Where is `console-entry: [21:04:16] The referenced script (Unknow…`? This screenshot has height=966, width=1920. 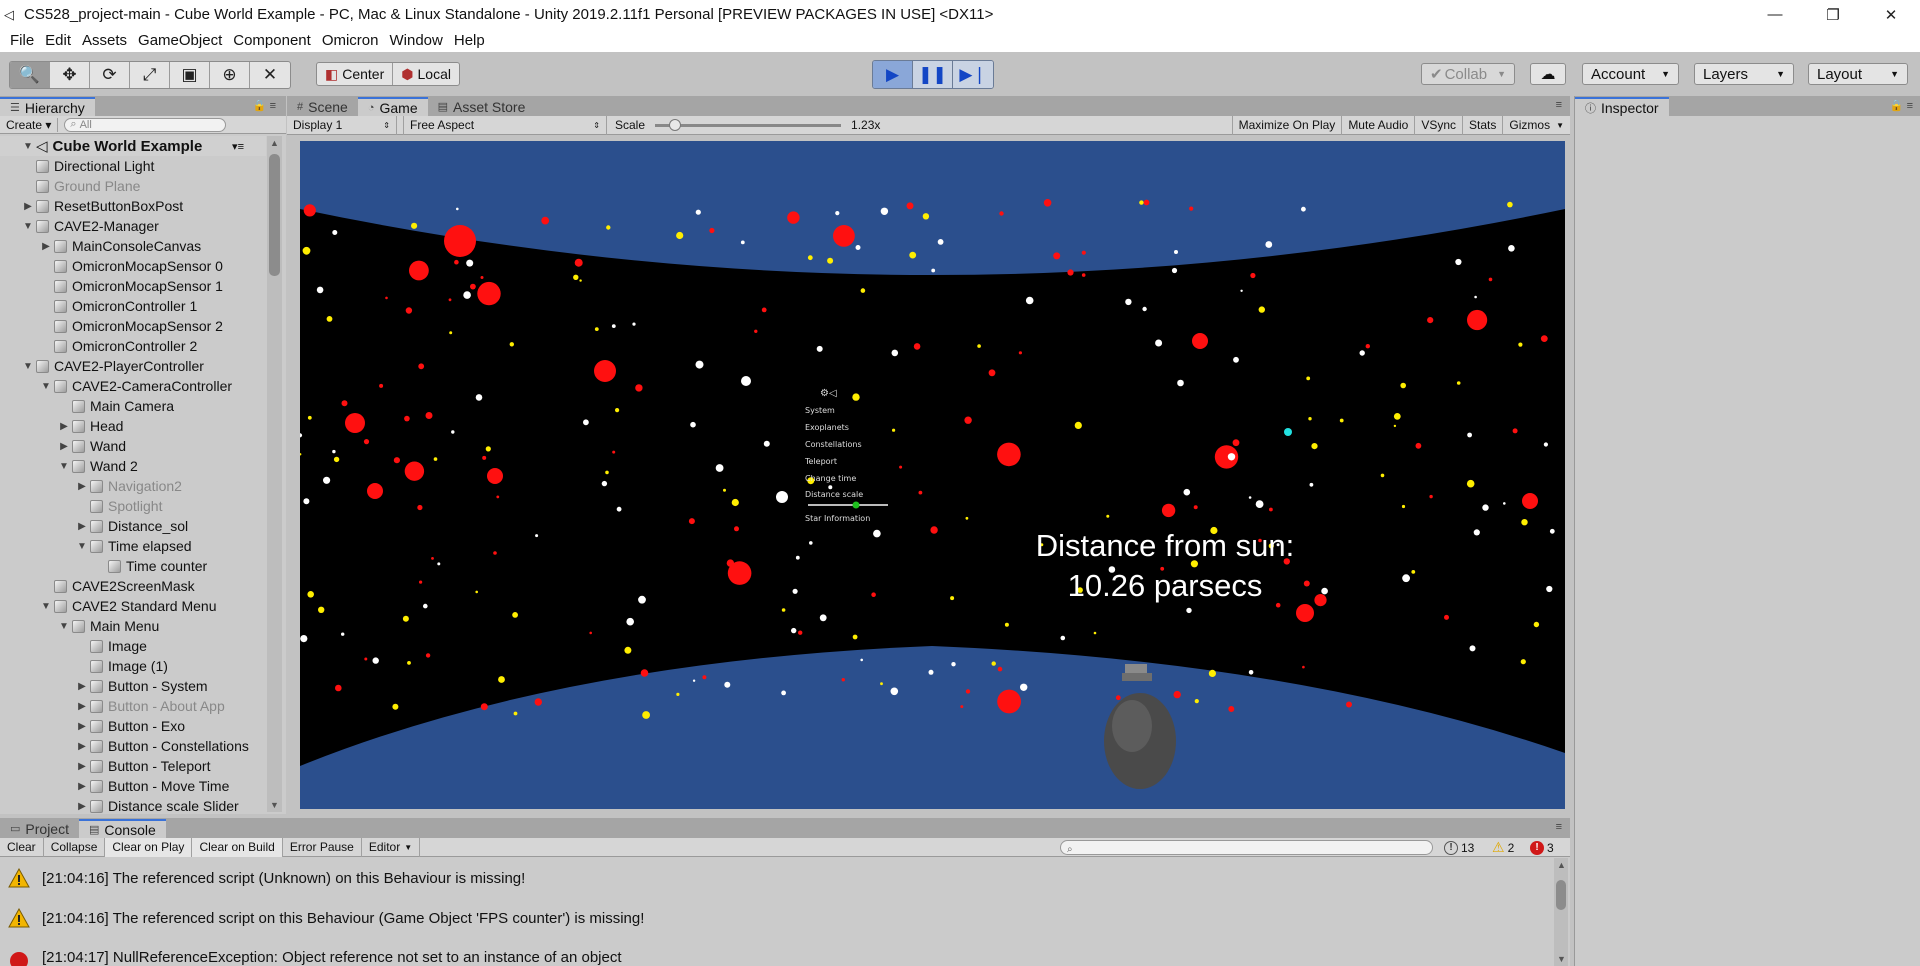 console-entry: [21:04:16] The referenced script (Unknow… is located at coordinates (776, 878).